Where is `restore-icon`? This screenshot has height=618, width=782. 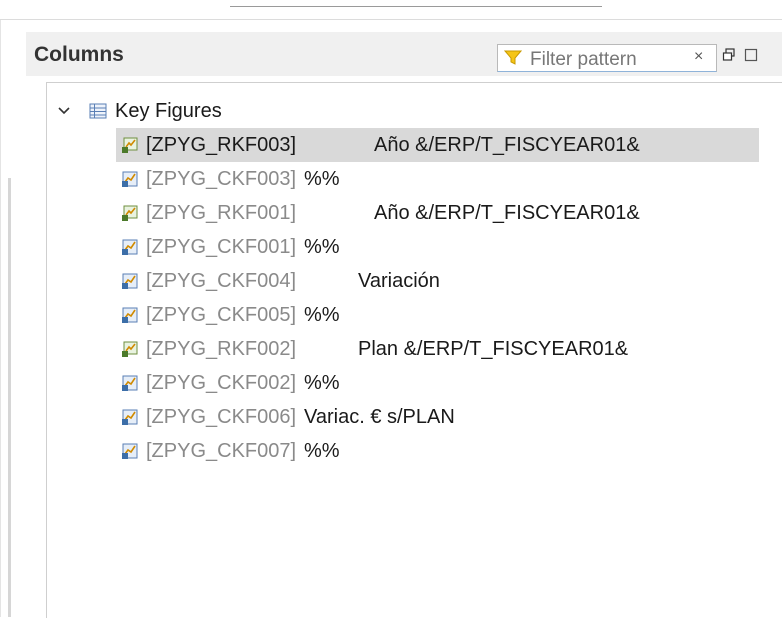
restore-icon is located at coordinates (729, 55).